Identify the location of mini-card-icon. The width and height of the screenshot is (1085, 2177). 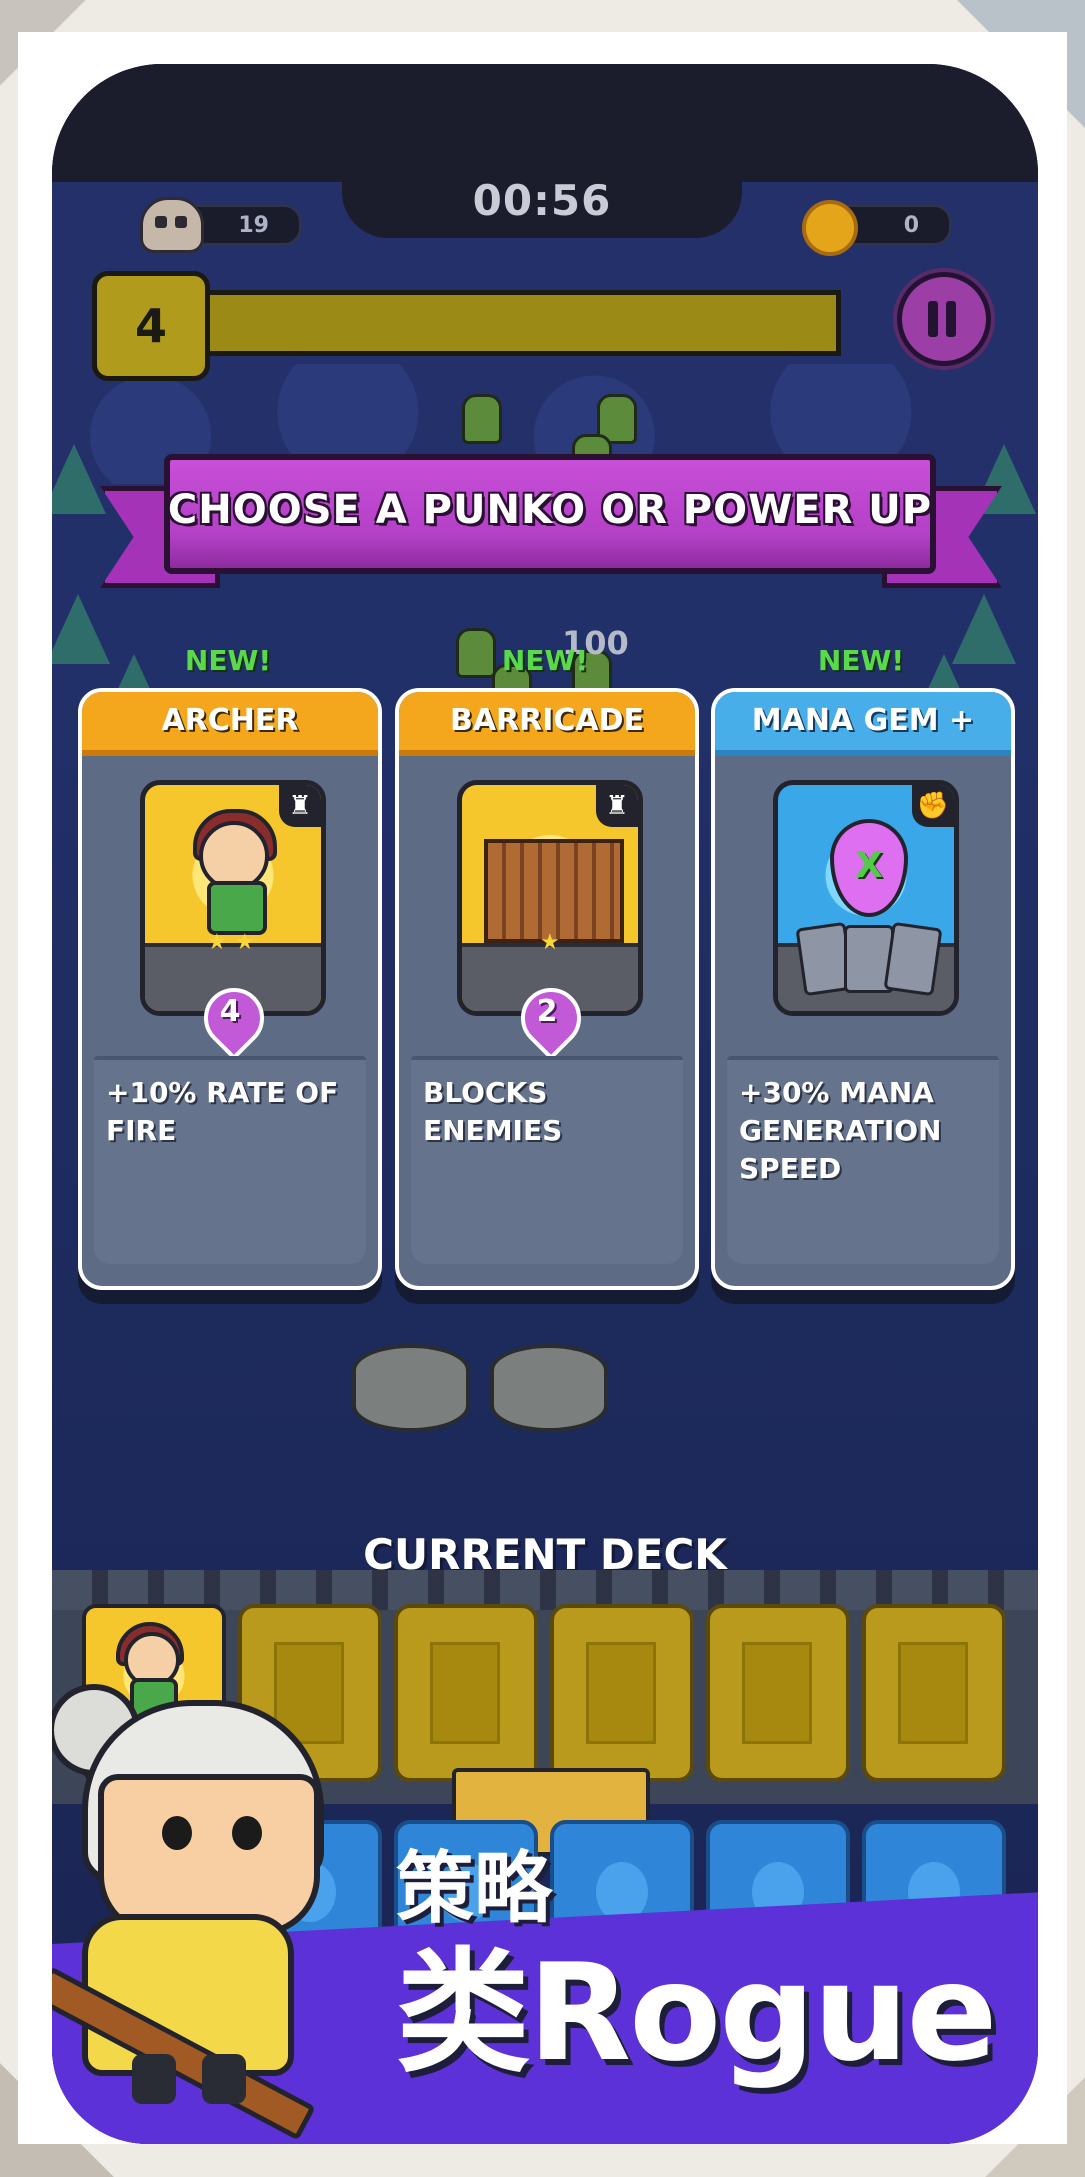
(913, 959).